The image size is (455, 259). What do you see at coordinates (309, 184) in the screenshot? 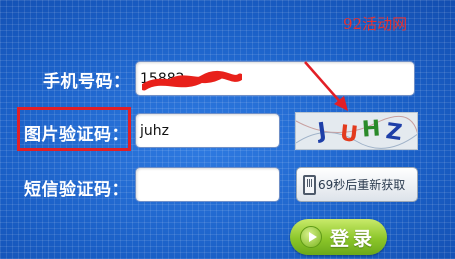
I see `phone-icon` at bounding box center [309, 184].